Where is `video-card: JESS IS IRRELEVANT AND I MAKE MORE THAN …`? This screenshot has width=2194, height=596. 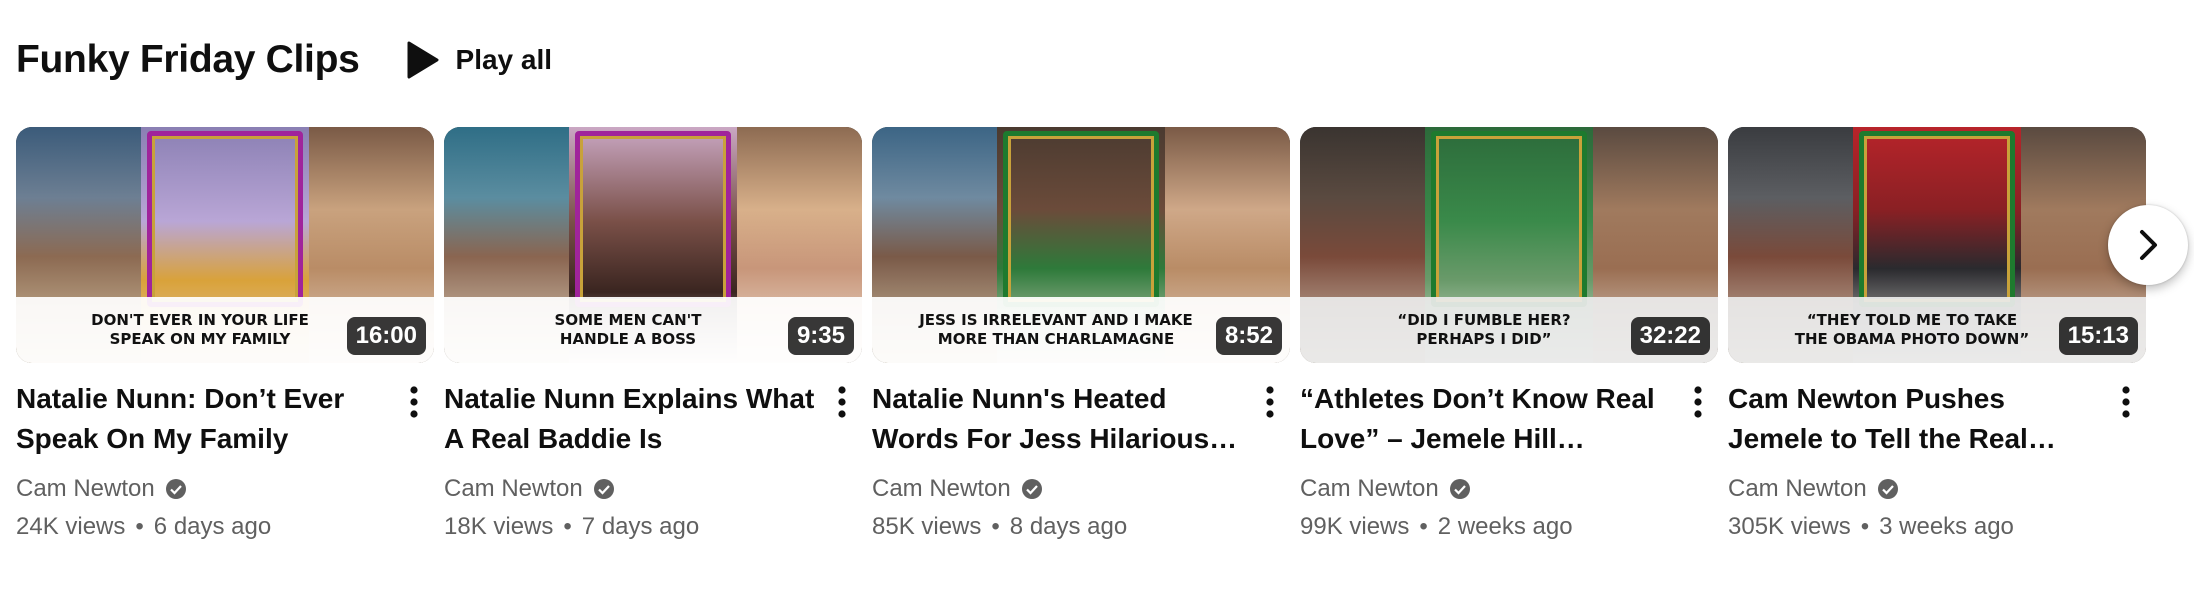
video-card: JESS IS IRRELEVANT AND I MAKE MORE THAN … is located at coordinates (1081, 334).